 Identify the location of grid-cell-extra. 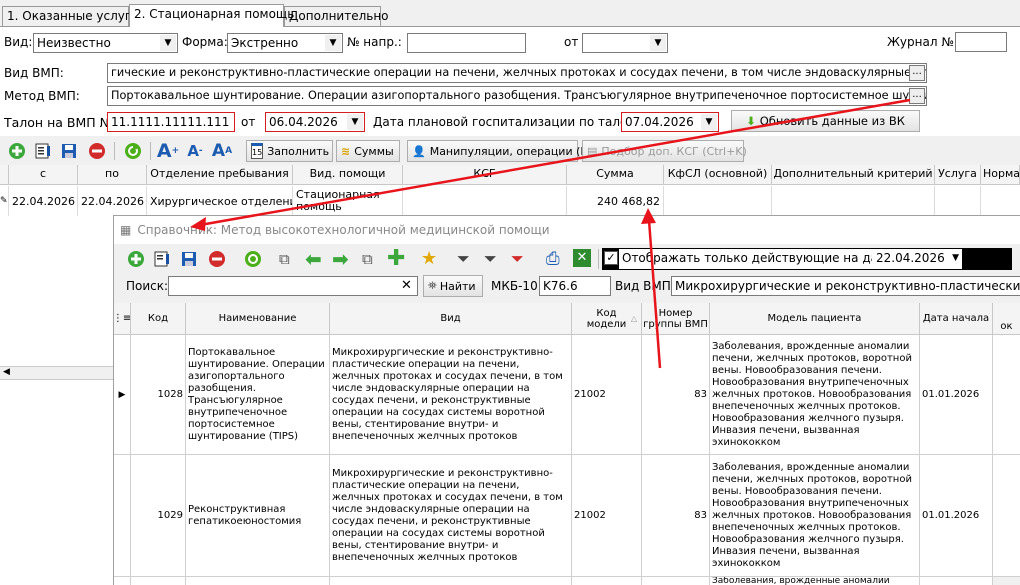
(853, 201).